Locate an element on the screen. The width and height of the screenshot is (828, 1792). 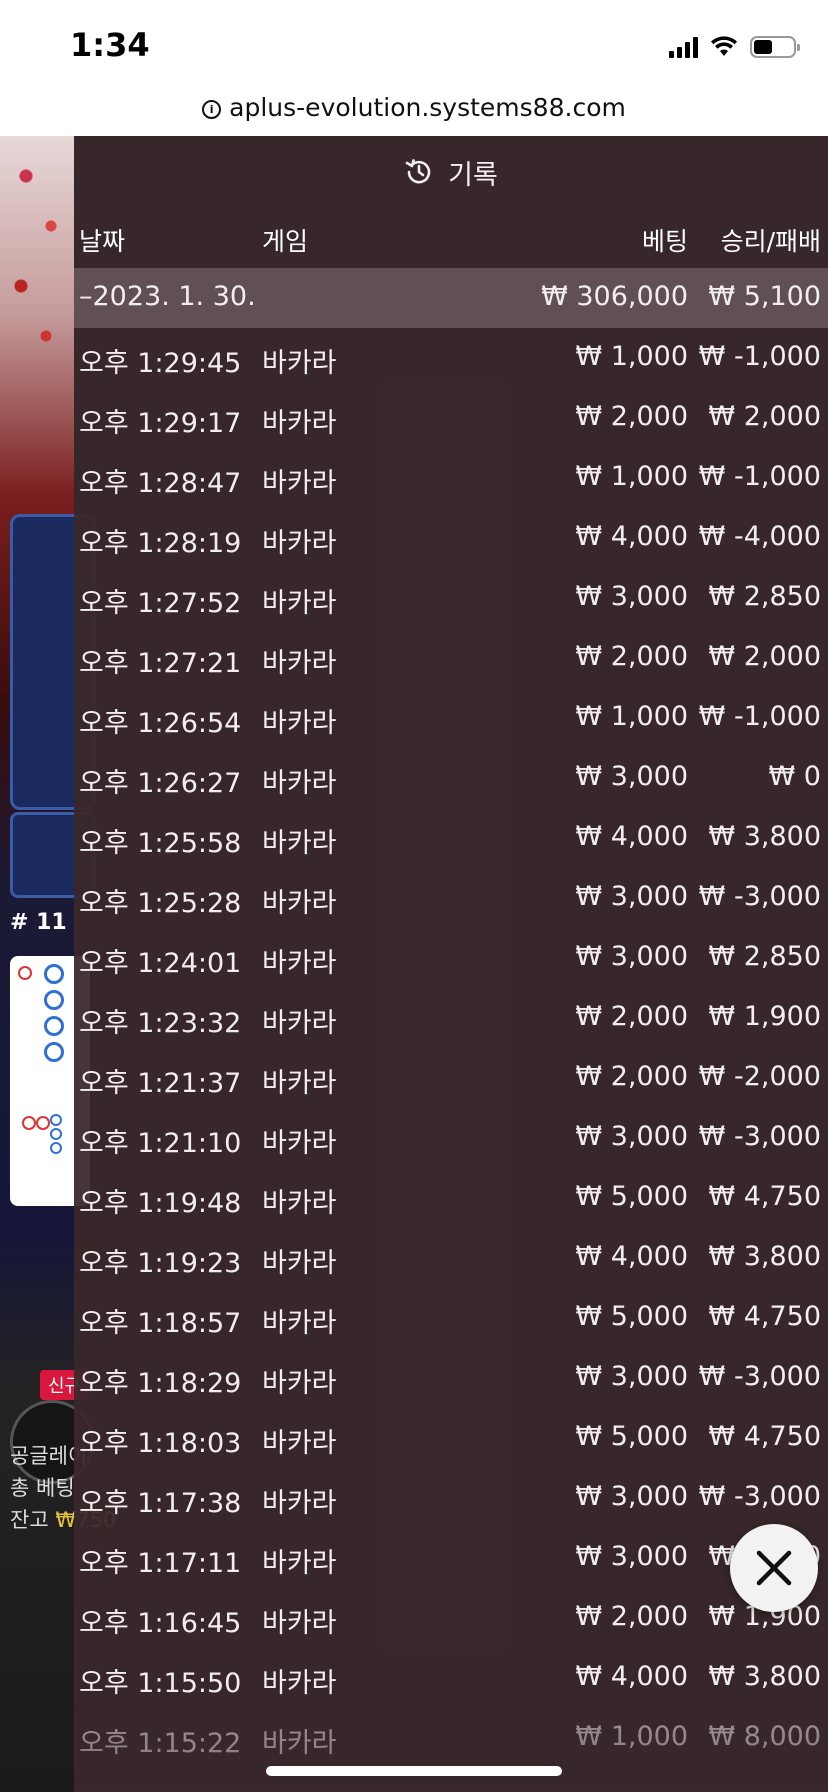
cellular-signal-icon is located at coordinates (683, 47).